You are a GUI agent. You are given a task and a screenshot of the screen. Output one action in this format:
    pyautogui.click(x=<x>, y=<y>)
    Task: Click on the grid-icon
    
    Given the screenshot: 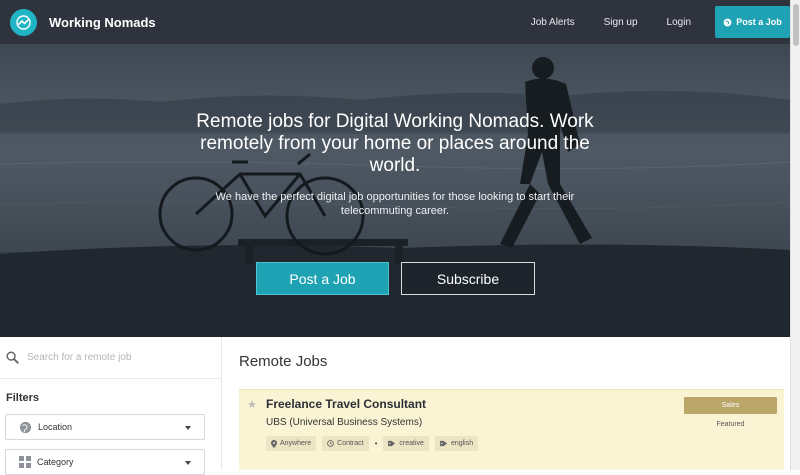 What is the action you would take?
    pyautogui.click(x=25, y=462)
    